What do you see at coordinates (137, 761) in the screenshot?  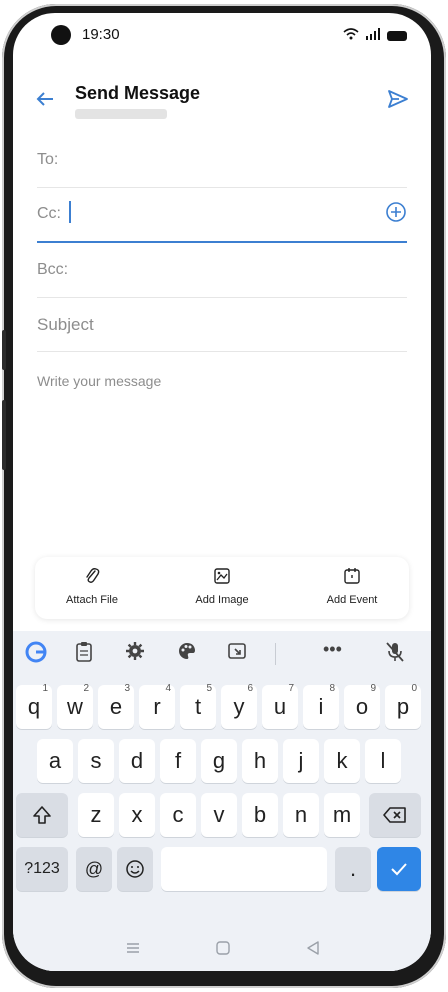 I see `key-d: d` at bounding box center [137, 761].